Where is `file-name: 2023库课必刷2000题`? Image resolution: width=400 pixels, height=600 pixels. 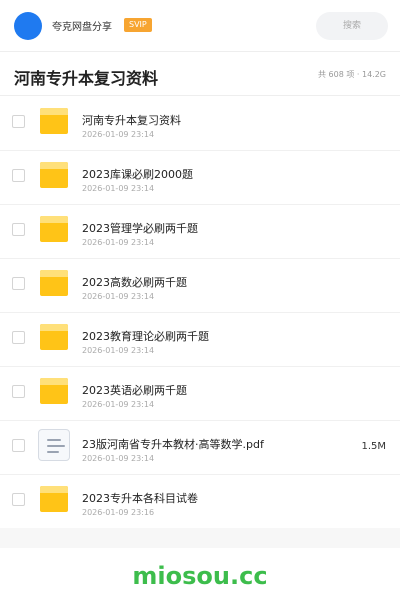 file-name: 2023库课必刷2000题 is located at coordinates (137, 174).